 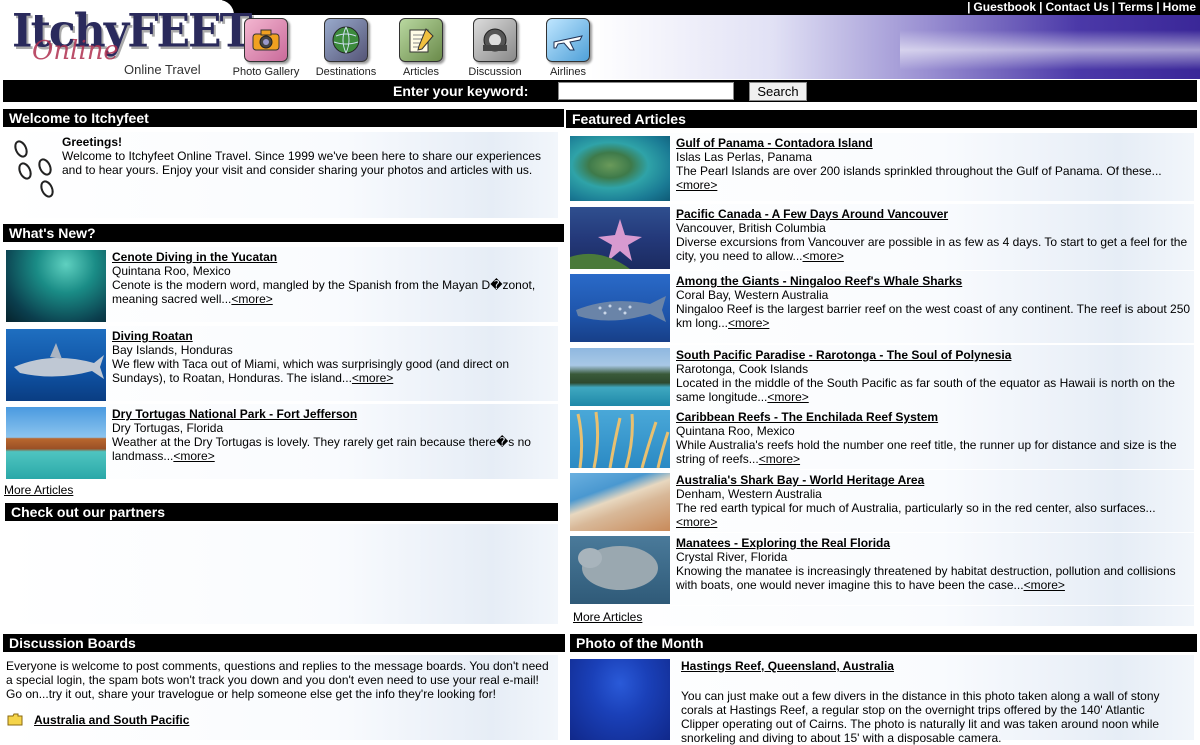 I want to click on camera-icon, so click(x=266, y=40).